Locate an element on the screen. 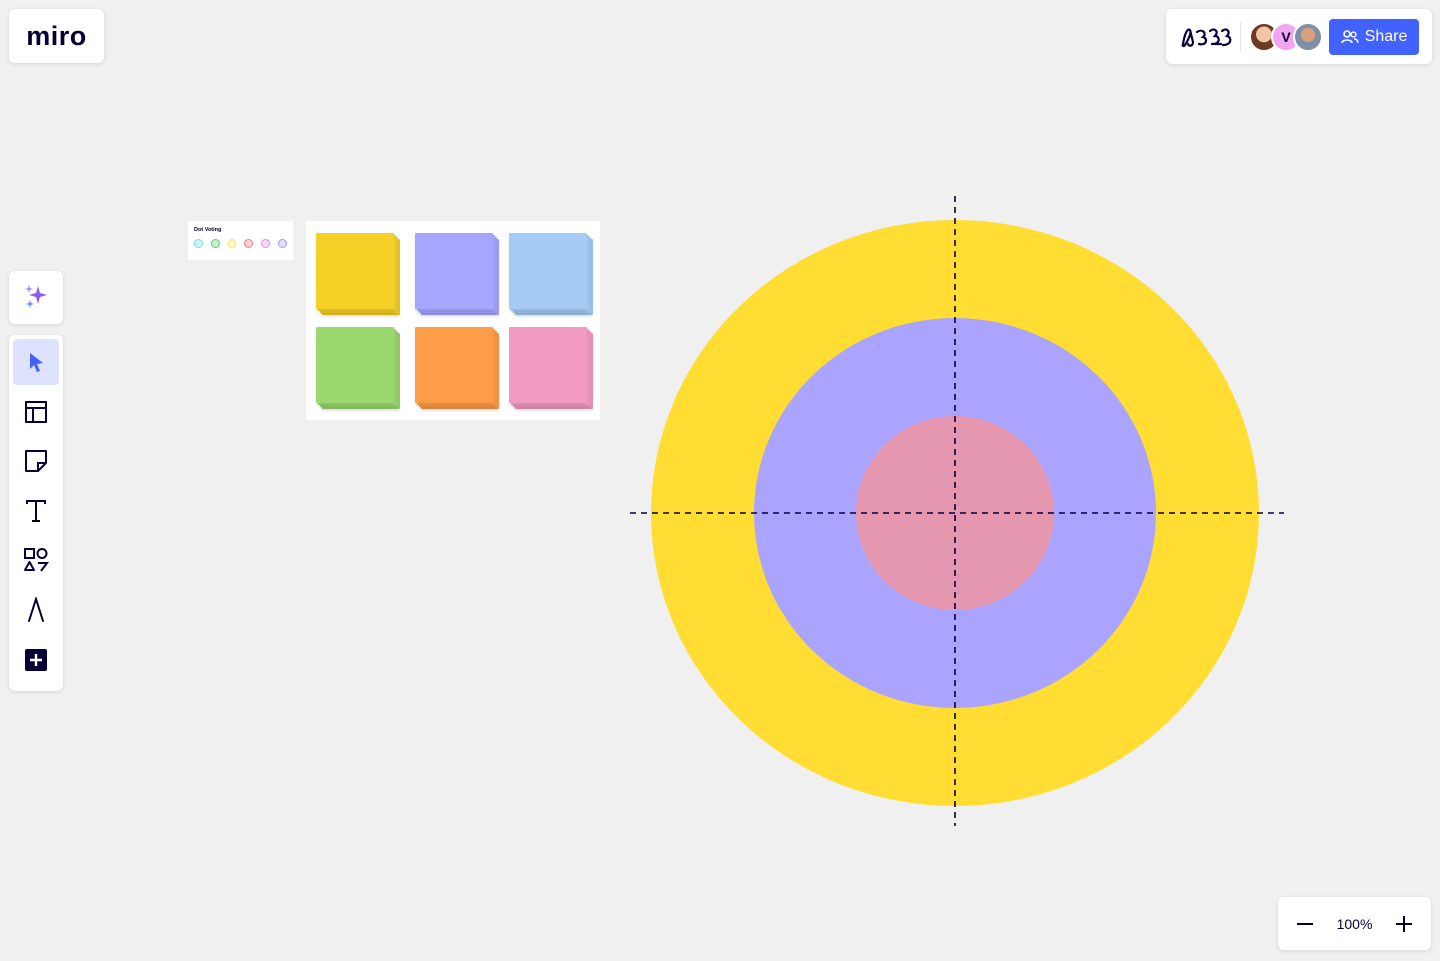  minus-icon is located at coordinates (1305, 923).